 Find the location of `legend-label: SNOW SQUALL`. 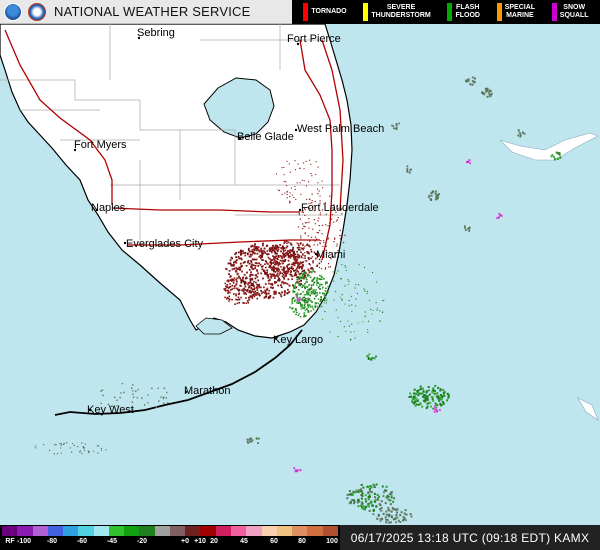

legend-label: SNOW SQUALL is located at coordinates (574, 11).